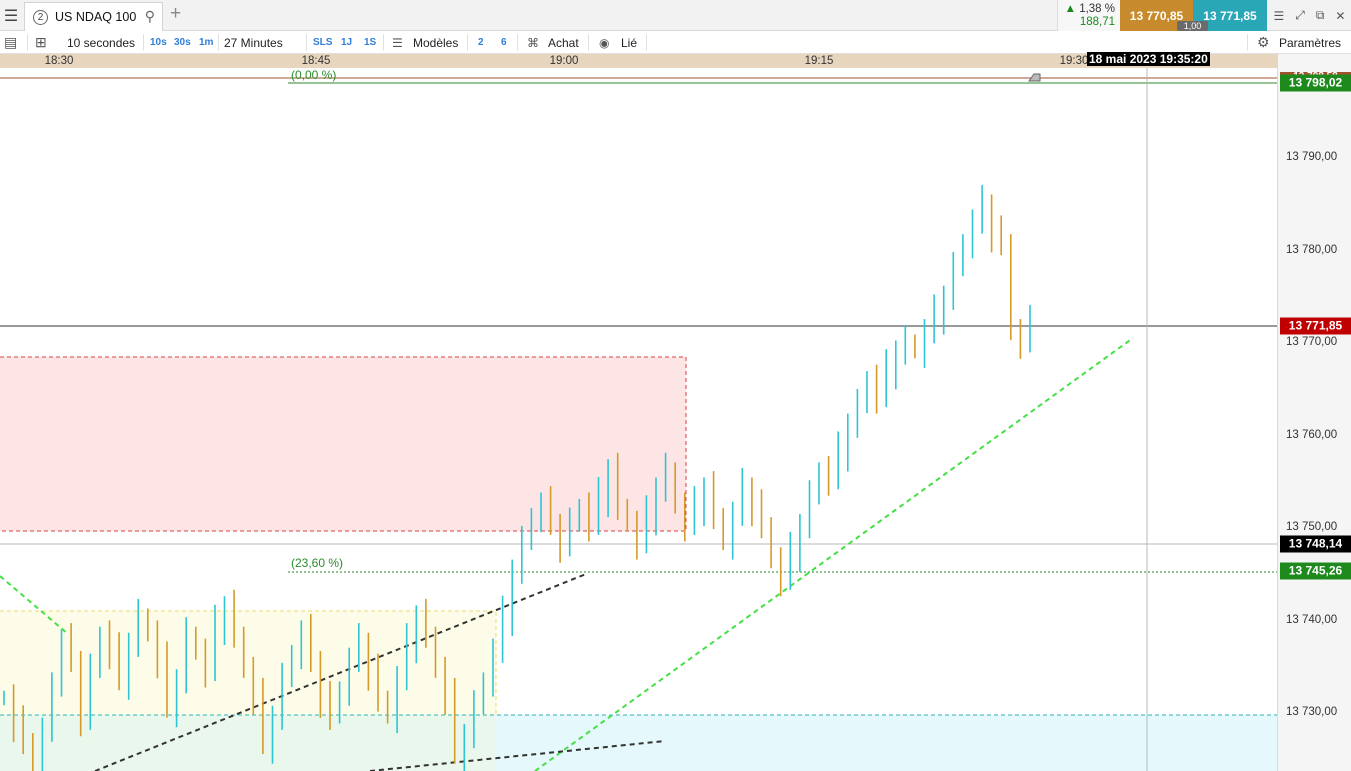  I want to click on tab-us-ndaq-100: 2 US NDAQ 100 ⚲, so click(93, 16).